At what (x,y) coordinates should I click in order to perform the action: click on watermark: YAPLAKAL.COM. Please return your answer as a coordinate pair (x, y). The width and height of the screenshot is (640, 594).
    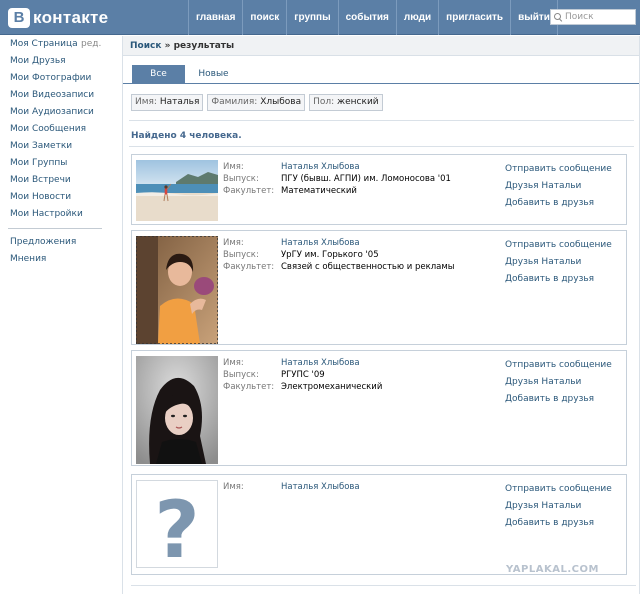
    Looking at the image, I should click on (552, 569).